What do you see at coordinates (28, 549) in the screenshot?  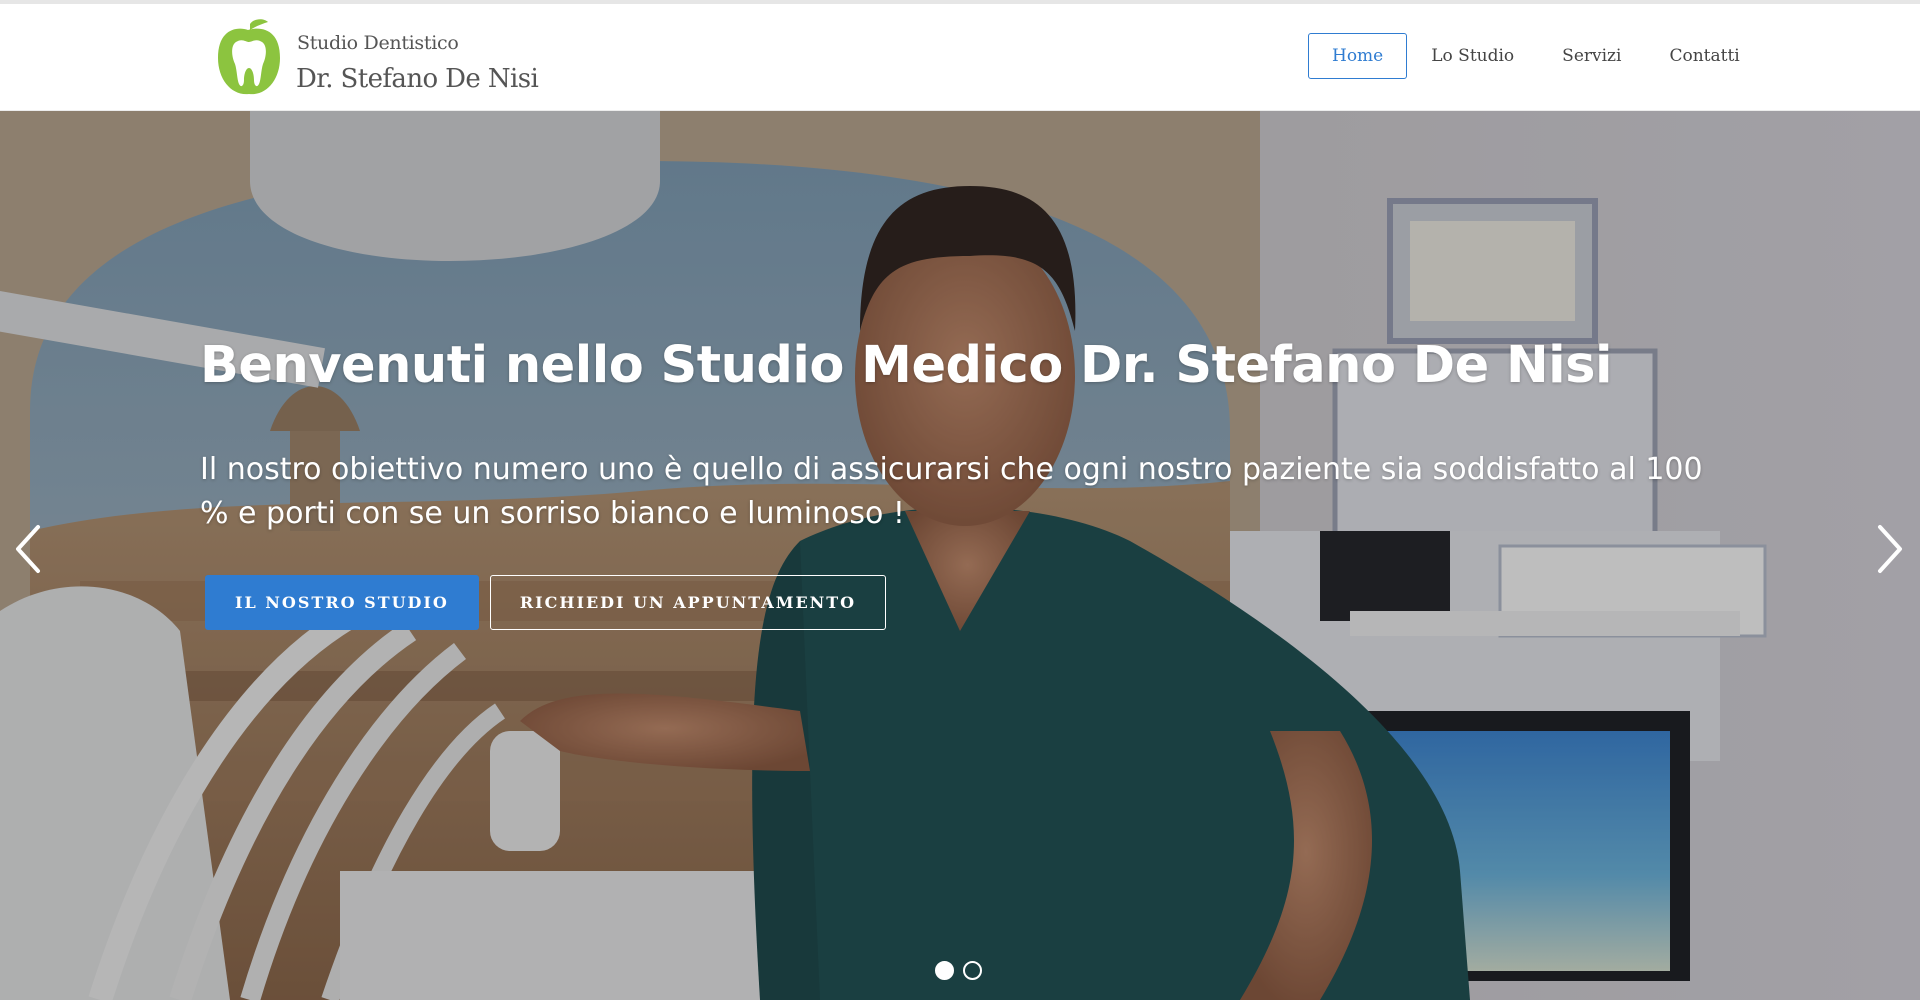 I see `chevron-left-icon` at bounding box center [28, 549].